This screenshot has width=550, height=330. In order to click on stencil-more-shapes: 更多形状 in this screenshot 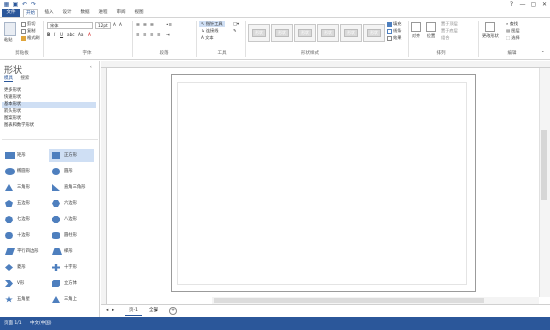, I will do `click(49, 91)`.